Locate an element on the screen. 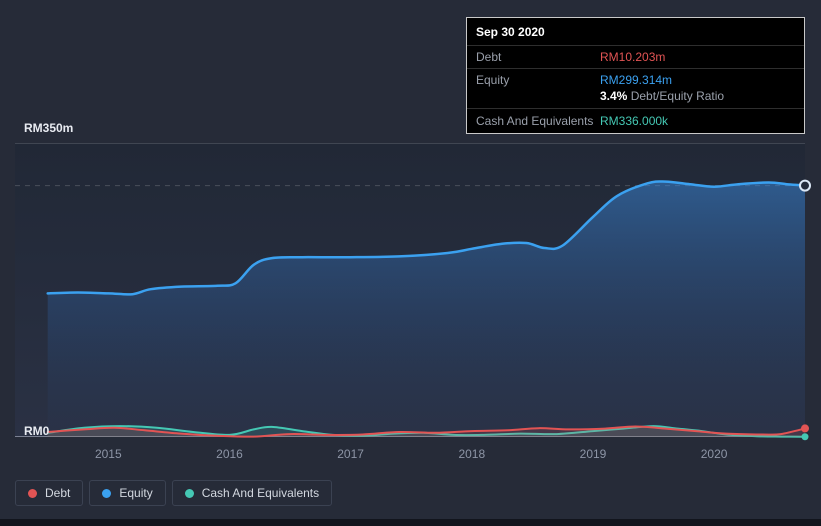 This screenshot has width=821, height=526. tooltip-ratio-row: 3.4% Debt/Equity Ratio is located at coordinates (635, 99).